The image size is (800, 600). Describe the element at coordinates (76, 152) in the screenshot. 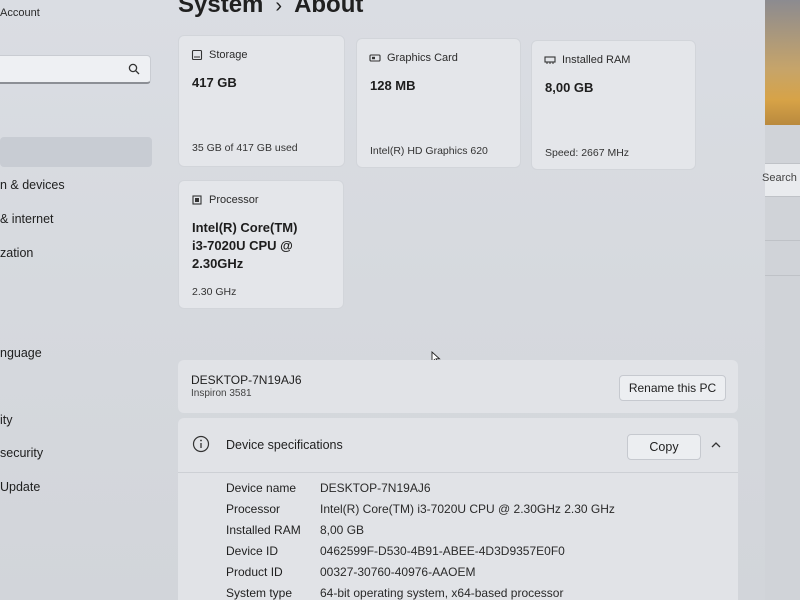

I see `sidebar-item-system-selected` at that location.